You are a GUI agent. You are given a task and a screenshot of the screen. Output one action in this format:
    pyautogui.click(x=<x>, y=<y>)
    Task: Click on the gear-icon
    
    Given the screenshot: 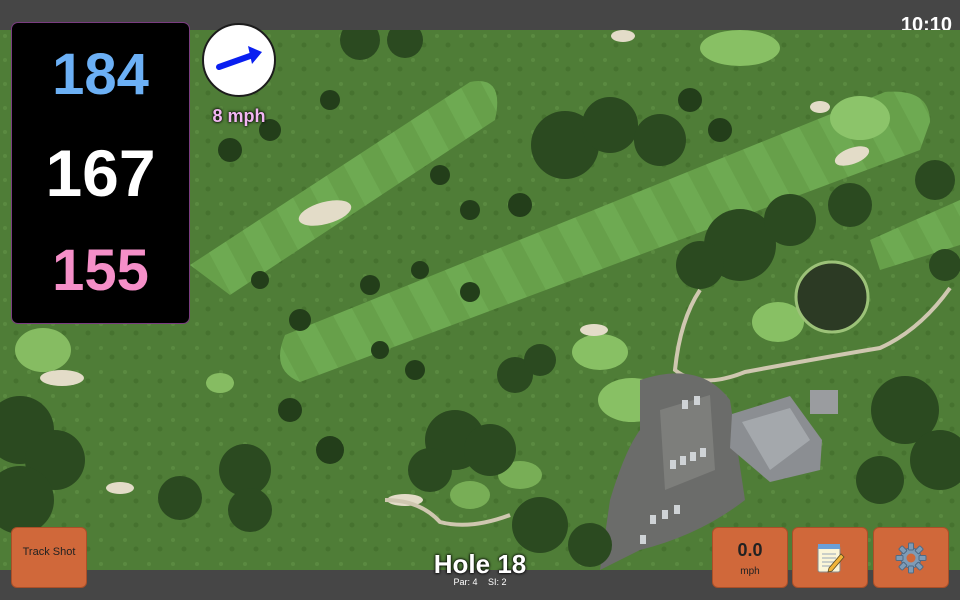 What is the action you would take?
    pyautogui.click(x=911, y=557)
    